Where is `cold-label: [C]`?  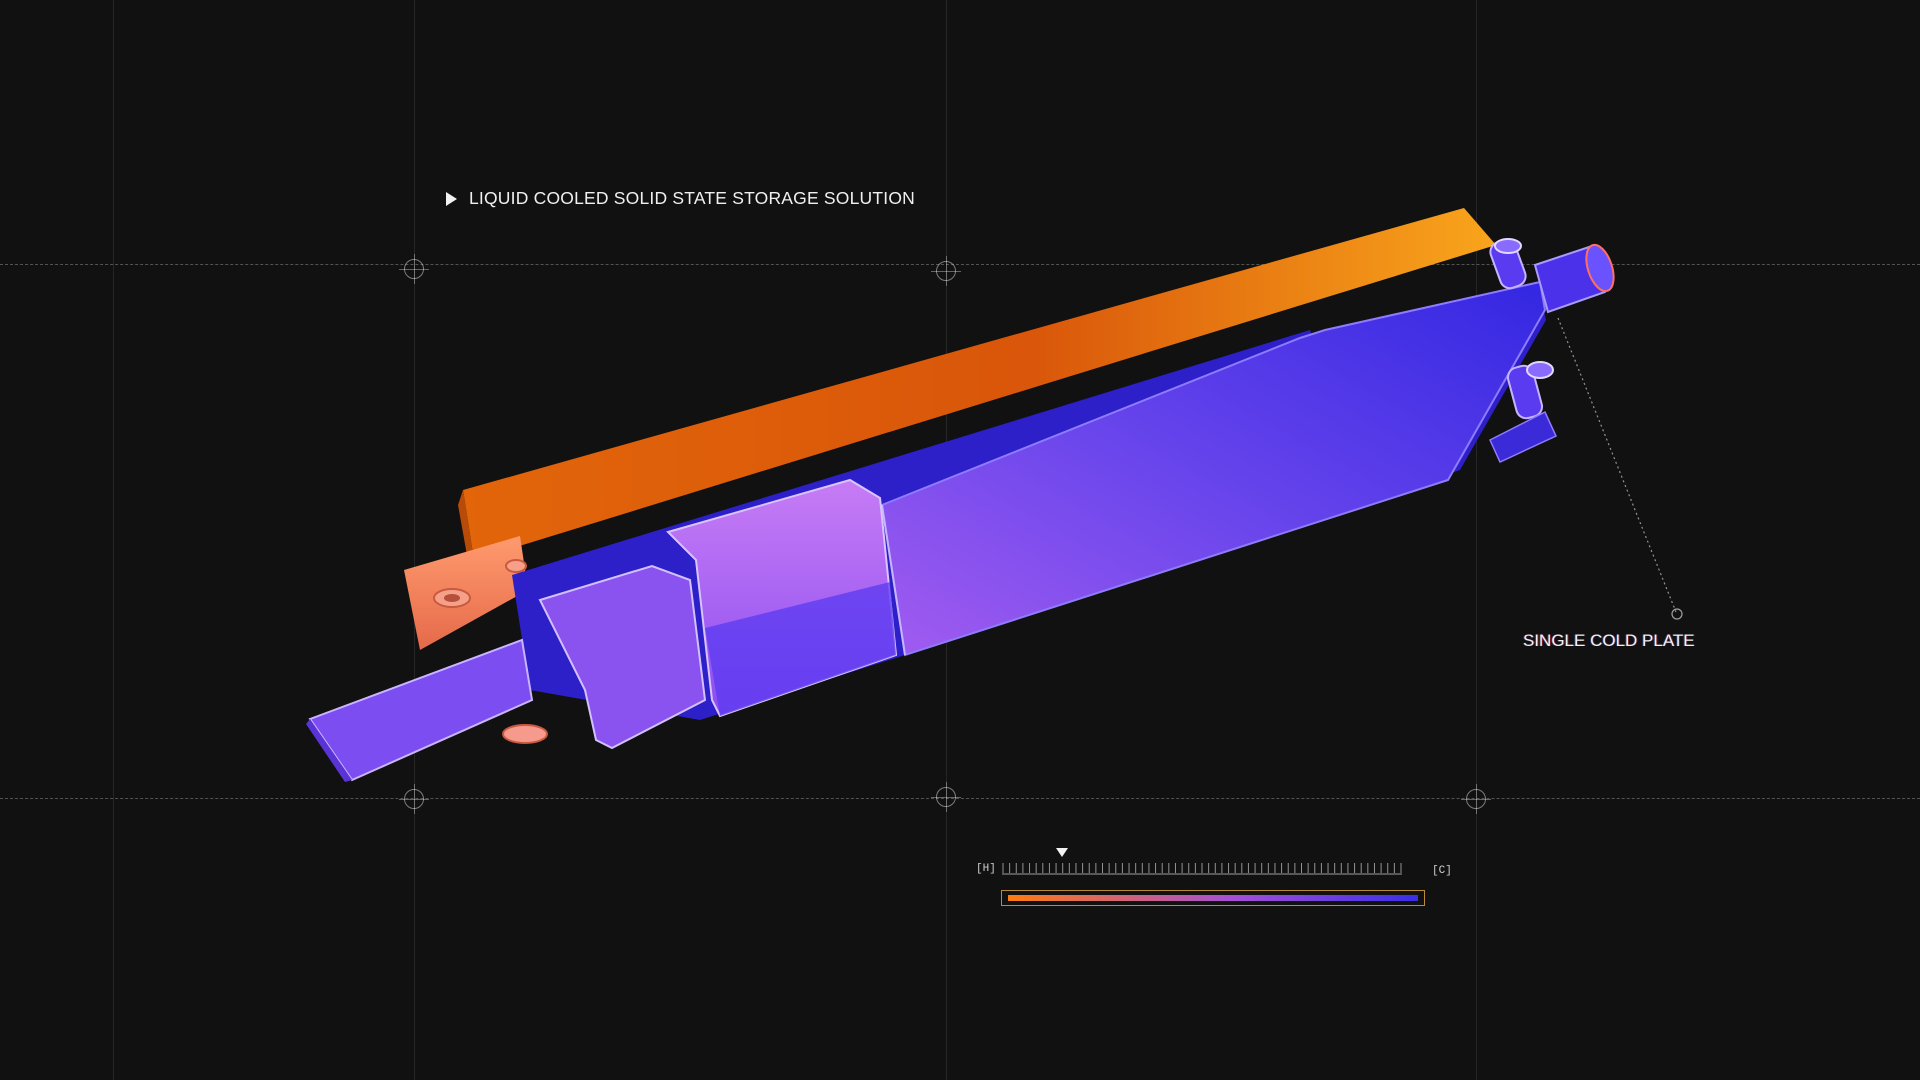
cold-label: [C] is located at coordinates (1442, 871).